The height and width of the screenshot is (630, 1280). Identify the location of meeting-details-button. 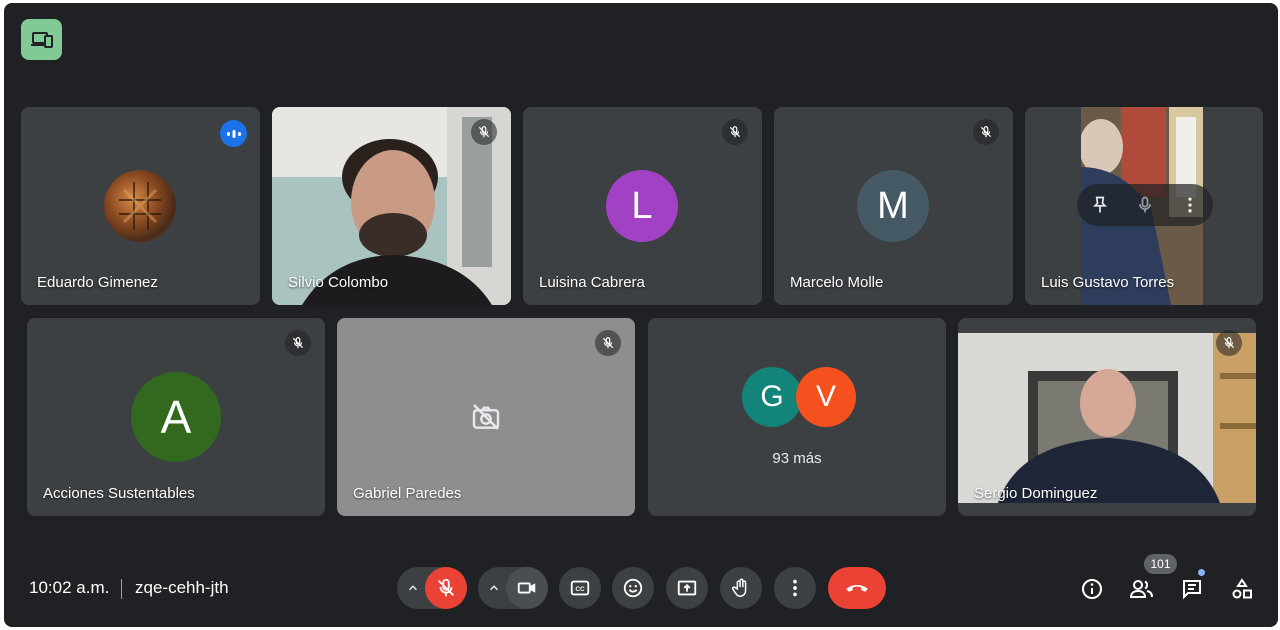
(1092, 589).